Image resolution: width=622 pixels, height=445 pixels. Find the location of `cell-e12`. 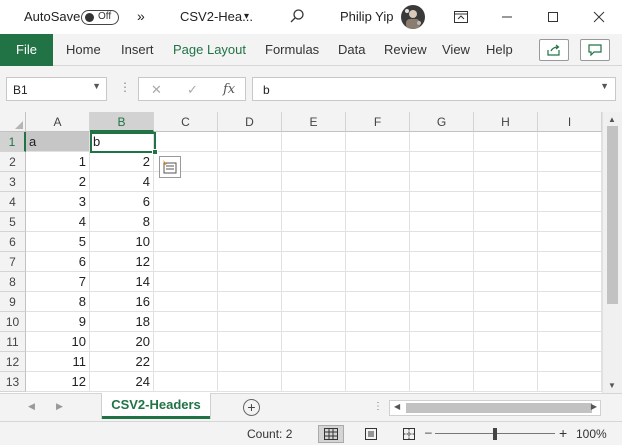

cell-e12 is located at coordinates (314, 362).